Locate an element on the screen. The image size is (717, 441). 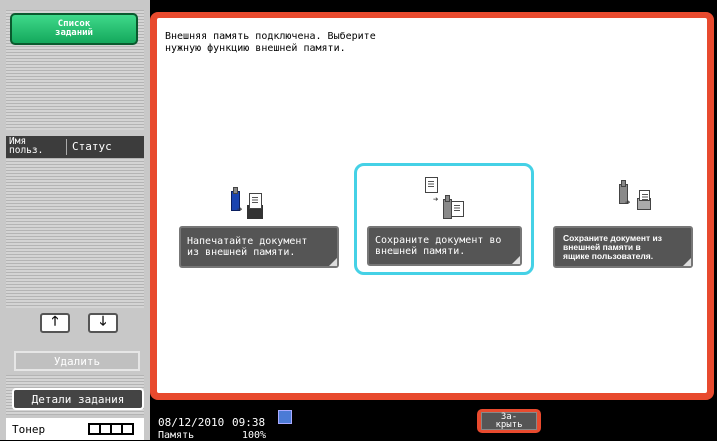
scroll-up-button: 🡑 is located at coordinates (55, 323).